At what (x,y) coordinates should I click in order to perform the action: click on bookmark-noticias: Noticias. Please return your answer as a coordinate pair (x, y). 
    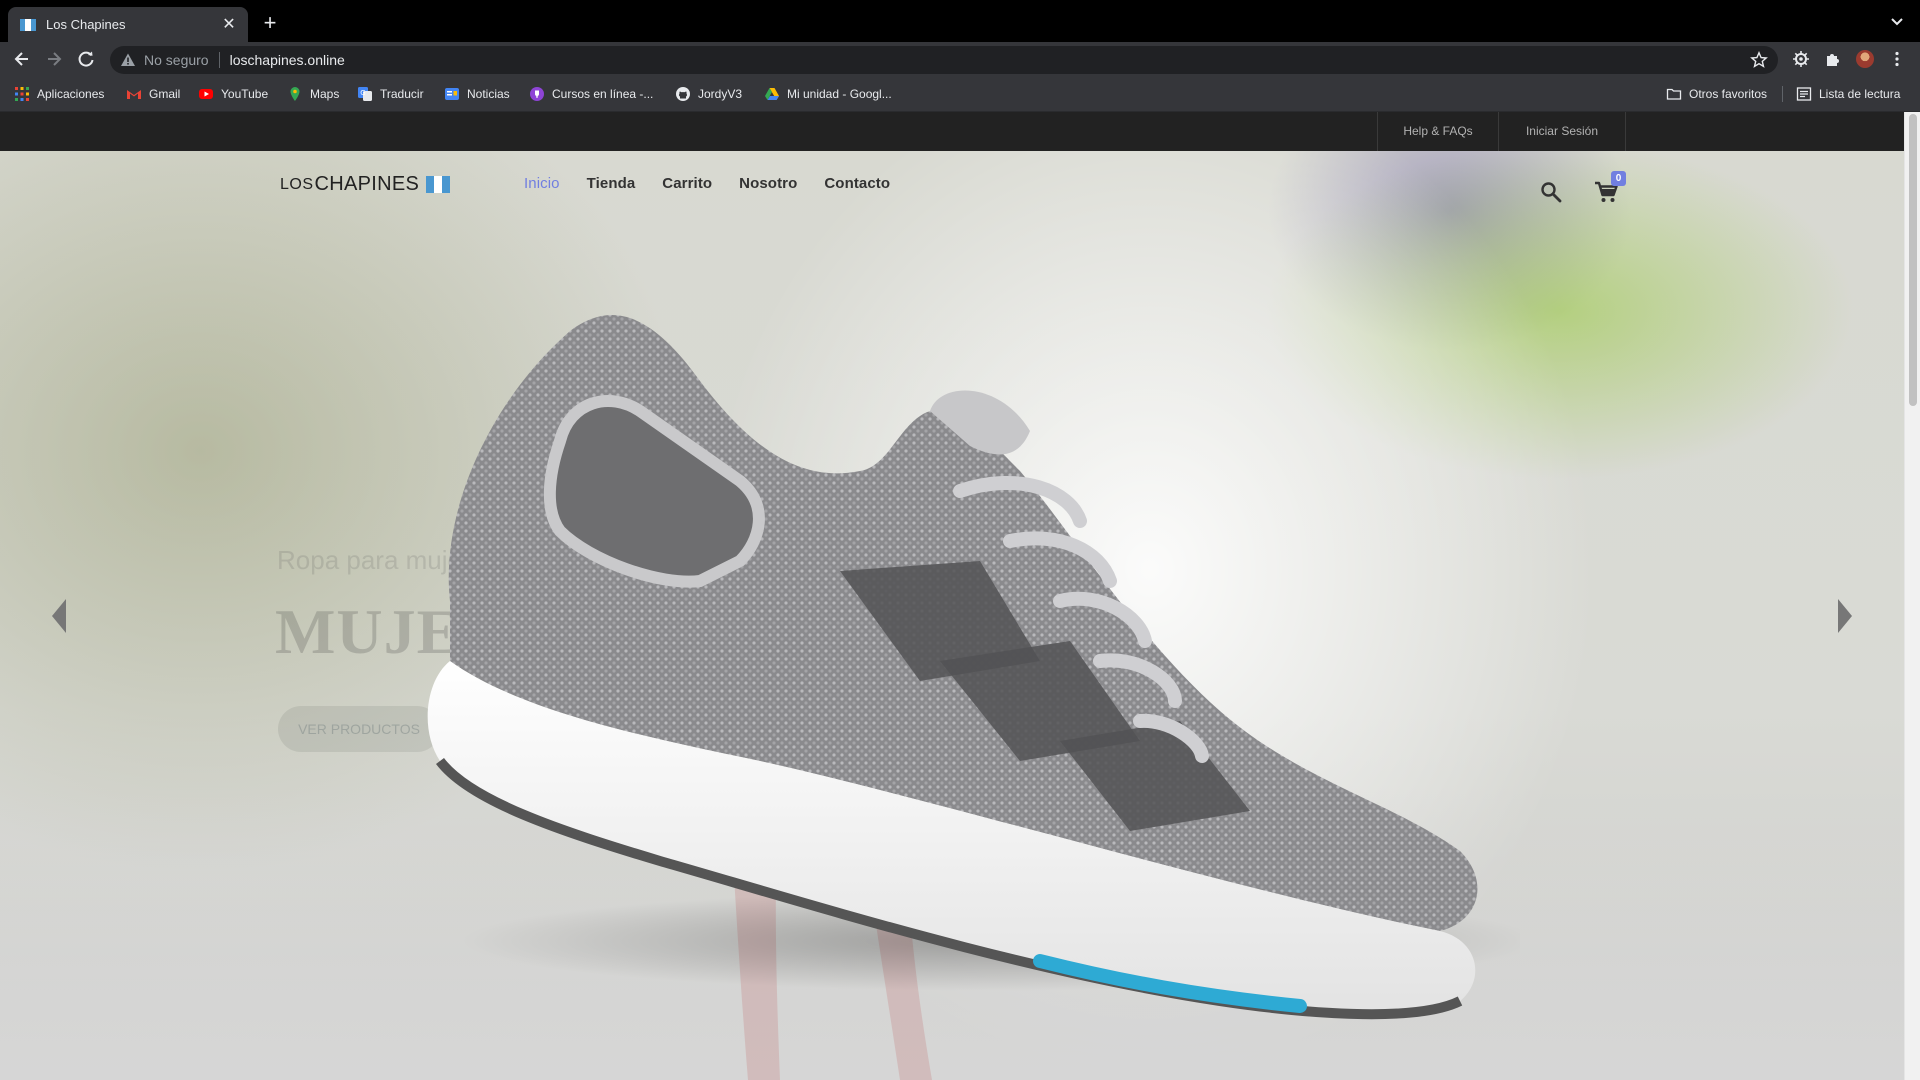
    Looking at the image, I should click on (477, 94).